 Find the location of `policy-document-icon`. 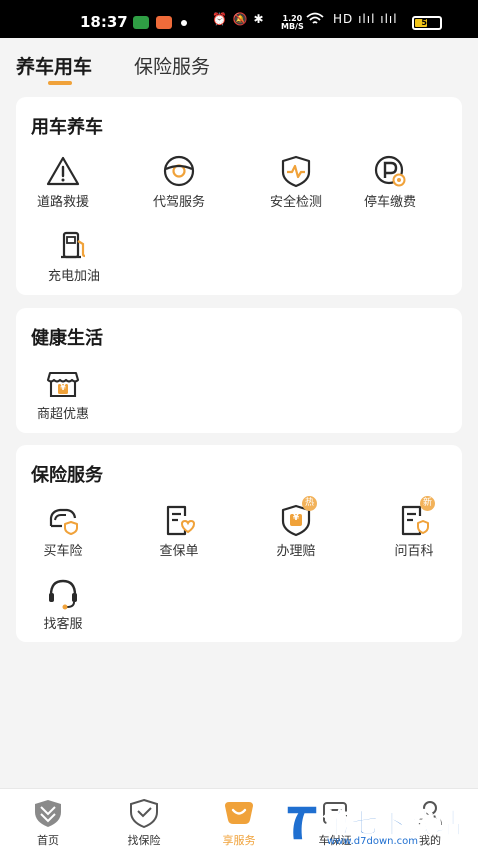

policy-document-icon is located at coordinates (179, 520).